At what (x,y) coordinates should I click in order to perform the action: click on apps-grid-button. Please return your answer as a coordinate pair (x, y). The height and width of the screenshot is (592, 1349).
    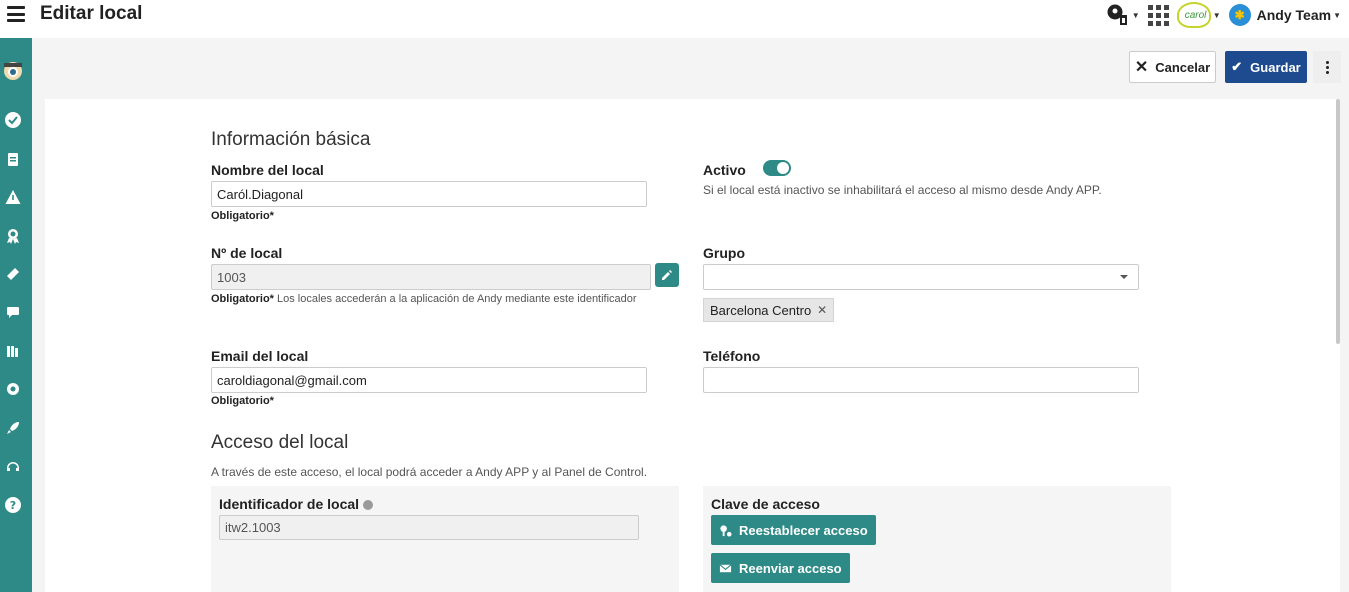
    Looking at the image, I should click on (1158, 15).